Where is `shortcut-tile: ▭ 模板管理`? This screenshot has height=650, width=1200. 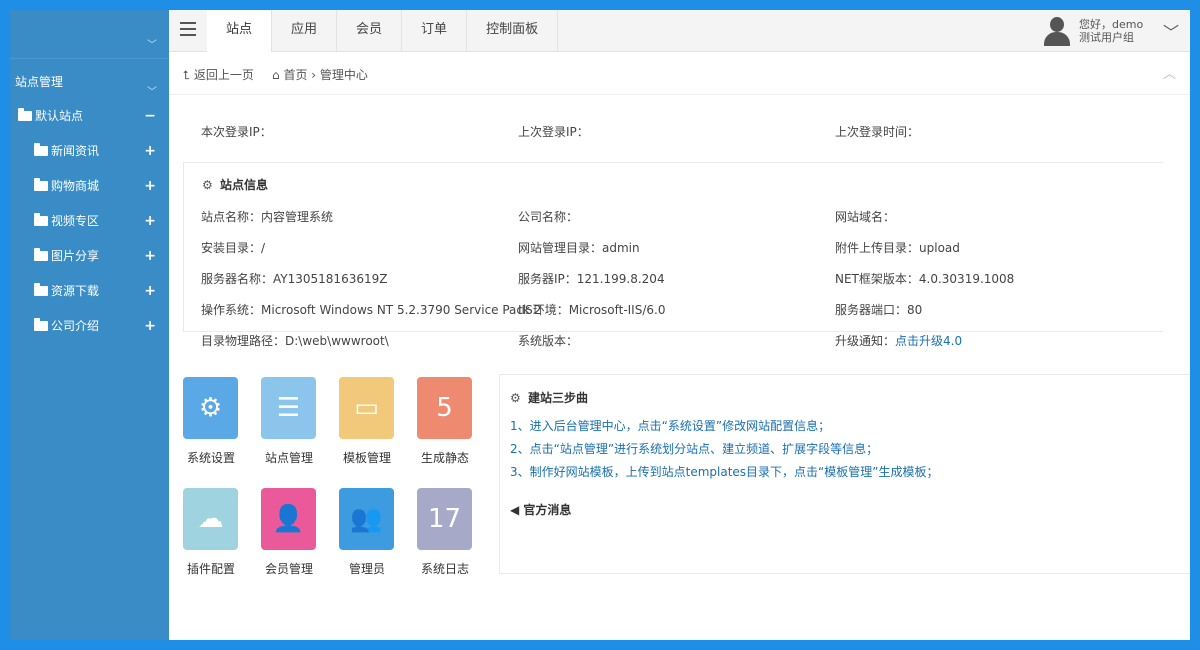
shortcut-tile: ▭ 模板管理 is located at coordinates (367, 421).